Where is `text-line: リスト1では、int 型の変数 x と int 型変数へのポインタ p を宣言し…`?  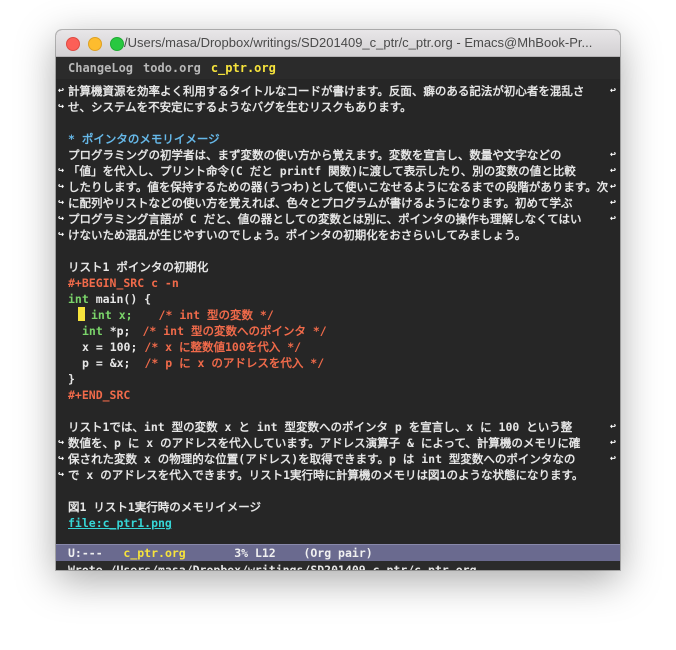
text-line: リスト1では、int 型の変数 x と int 型変数へのポインタ p を宣言し… is located at coordinates (320, 427).